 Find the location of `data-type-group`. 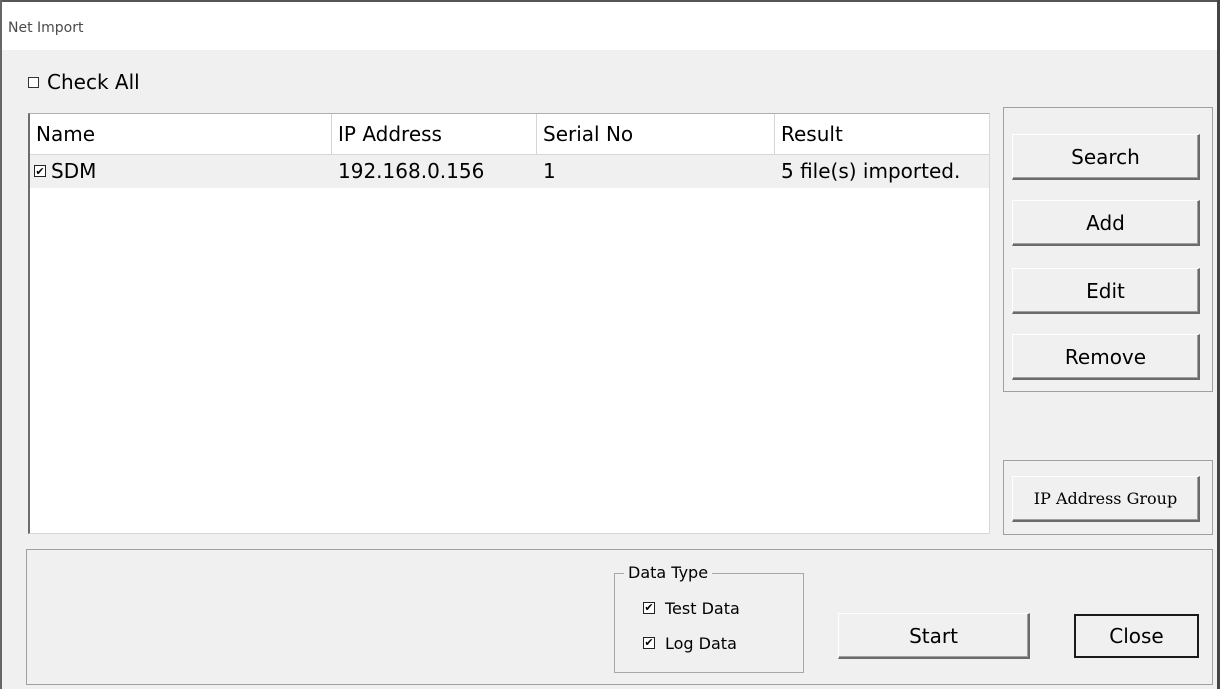

data-type-group is located at coordinates (709, 623).